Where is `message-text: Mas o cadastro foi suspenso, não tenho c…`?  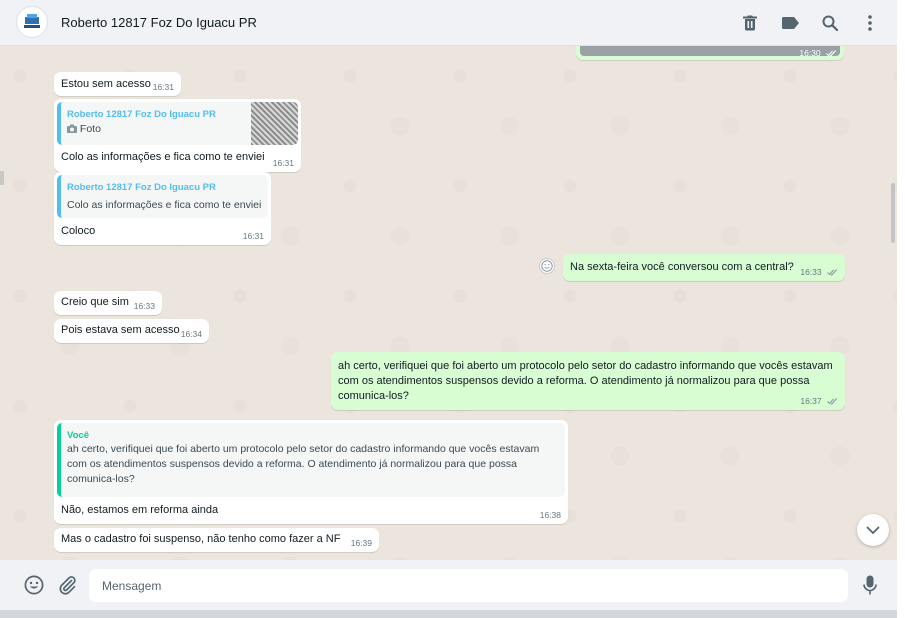
message-text: Mas o cadastro foi suspenso, não tenho c… is located at coordinates (201, 539).